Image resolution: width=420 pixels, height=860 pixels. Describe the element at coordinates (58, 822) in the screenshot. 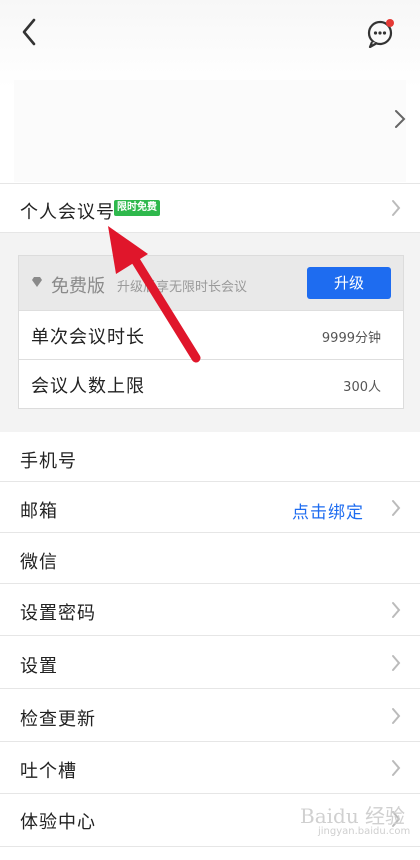

I see `menu-item-label: 体验中心` at that location.